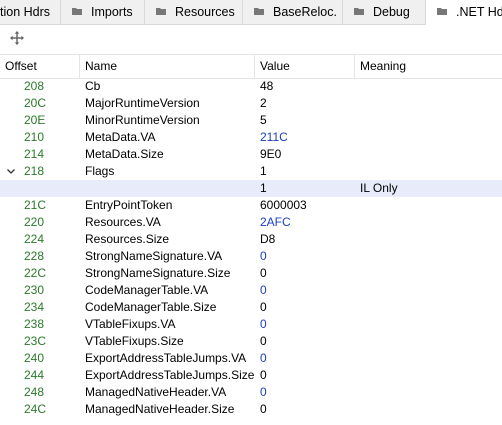 The height and width of the screenshot is (425, 502). What do you see at coordinates (307, 205) in the screenshot?
I see `value-cell: 6000003` at bounding box center [307, 205].